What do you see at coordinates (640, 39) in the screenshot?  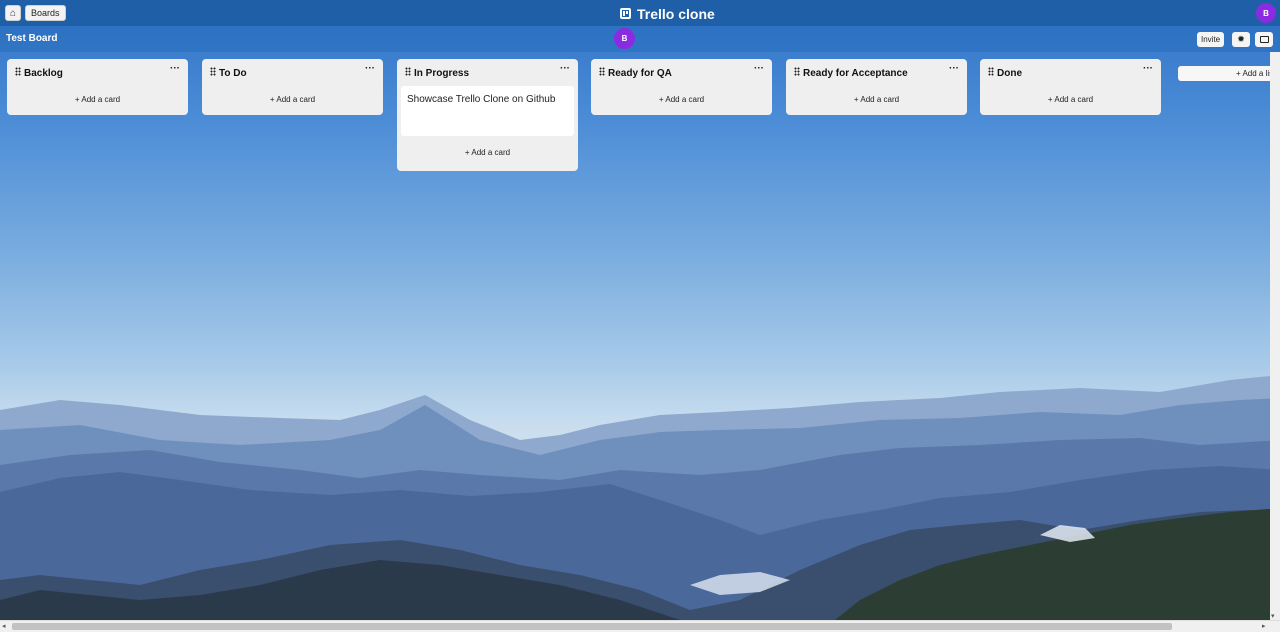 I see `board-header: Test Board B Invite ✹` at bounding box center [640, 39].